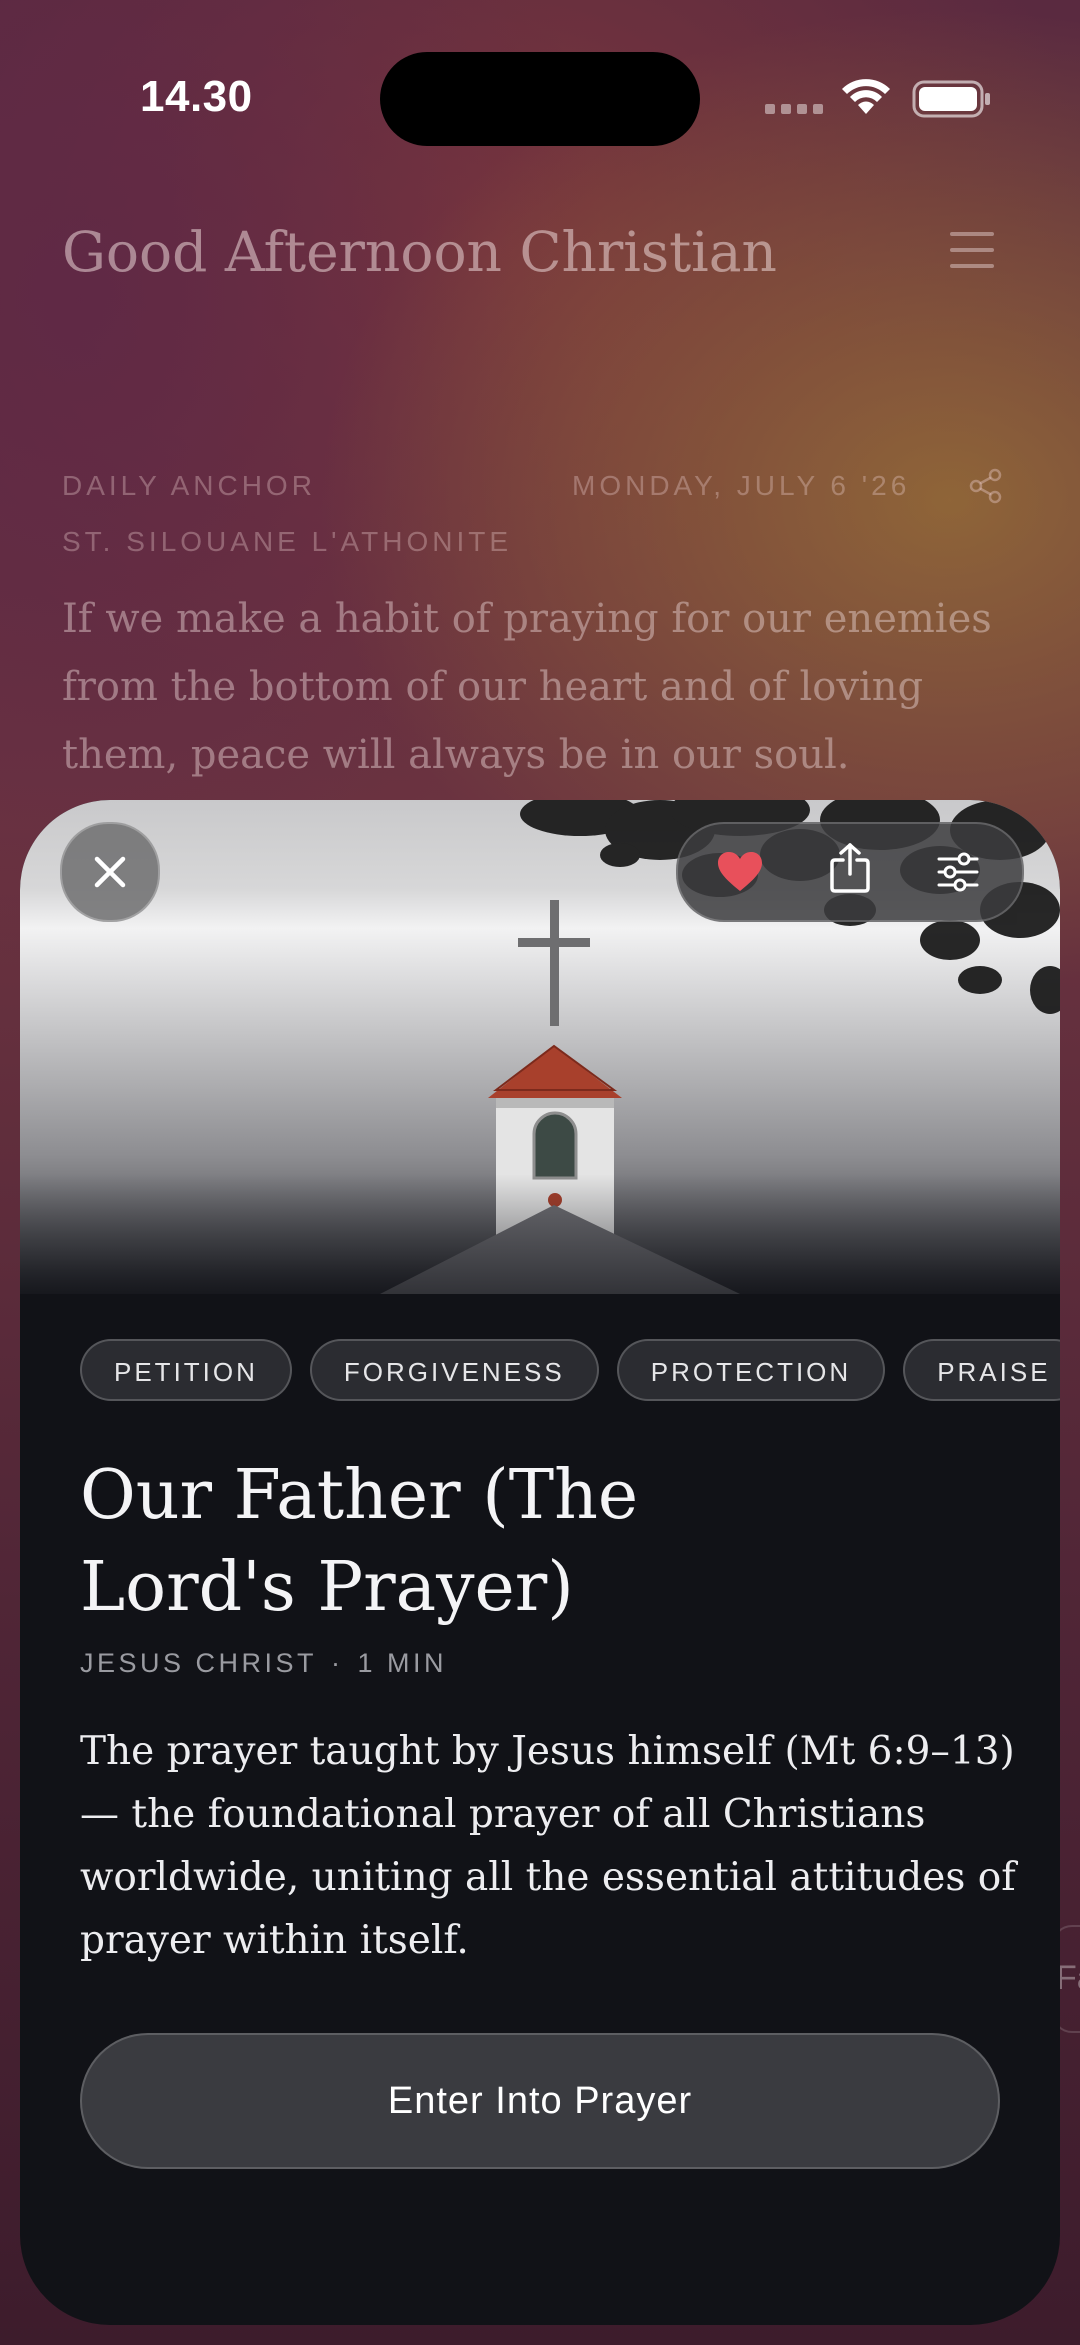  I want to click on daily-anchor-label: DAILY ANCHOR, so click(189, 485).